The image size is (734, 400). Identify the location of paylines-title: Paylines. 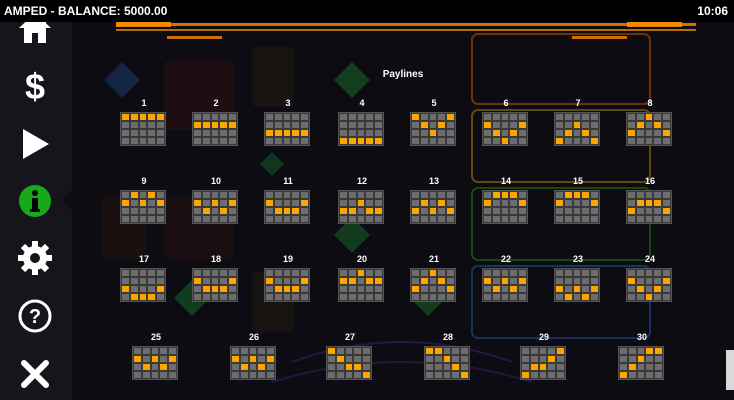
(403, 74).